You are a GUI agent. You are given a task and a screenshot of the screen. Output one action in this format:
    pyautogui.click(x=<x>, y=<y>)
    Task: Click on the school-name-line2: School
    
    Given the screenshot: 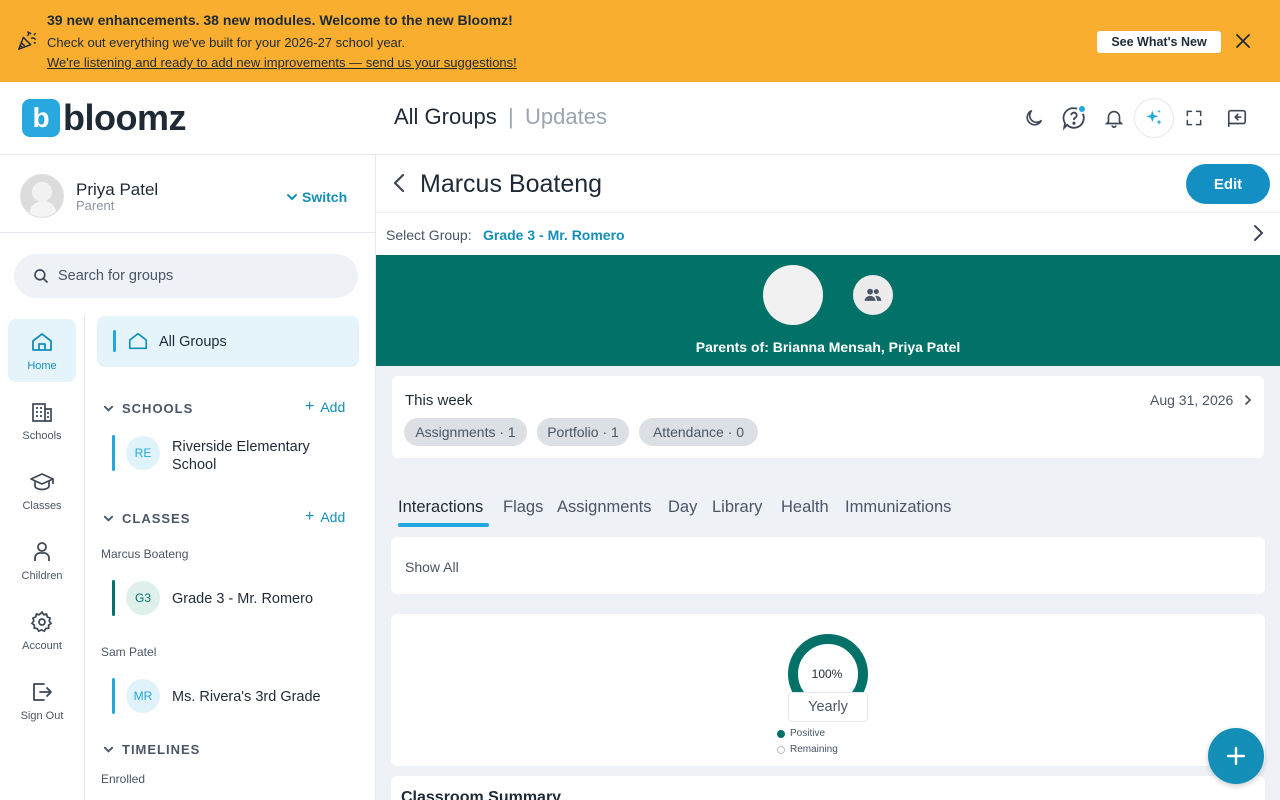 What is the action you would take?
    pyautogui.click(x=194, y=465)
    